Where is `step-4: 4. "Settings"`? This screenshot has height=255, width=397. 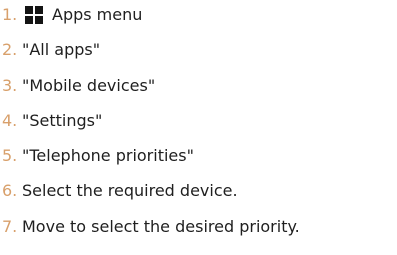
step-4: 4. "Settings" is located at coordinates (198, 127).